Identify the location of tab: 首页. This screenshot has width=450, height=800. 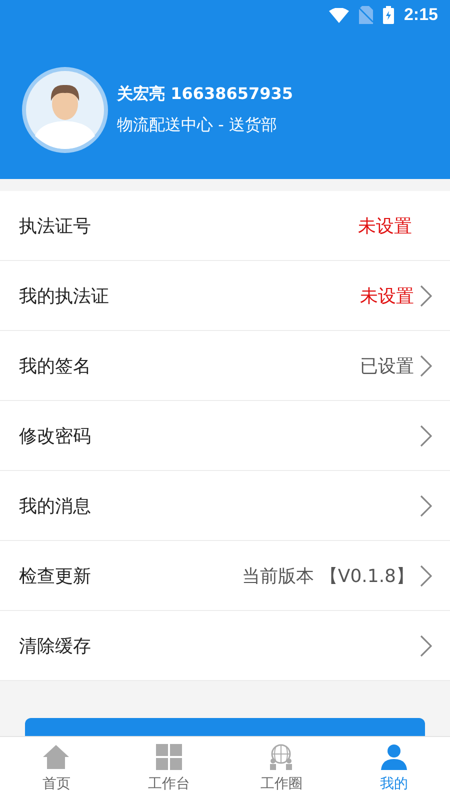
(56, 768).